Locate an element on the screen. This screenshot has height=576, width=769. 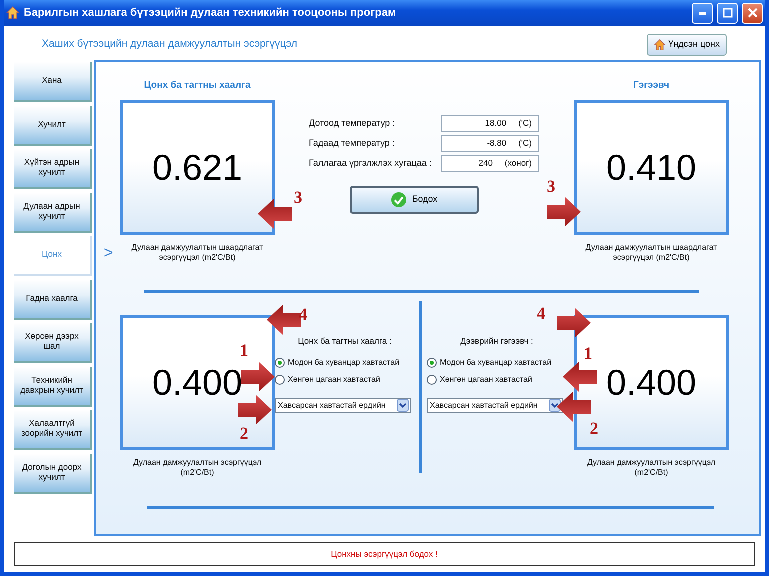
section-title: Гэгээвч is located at coordinates (651, 85).